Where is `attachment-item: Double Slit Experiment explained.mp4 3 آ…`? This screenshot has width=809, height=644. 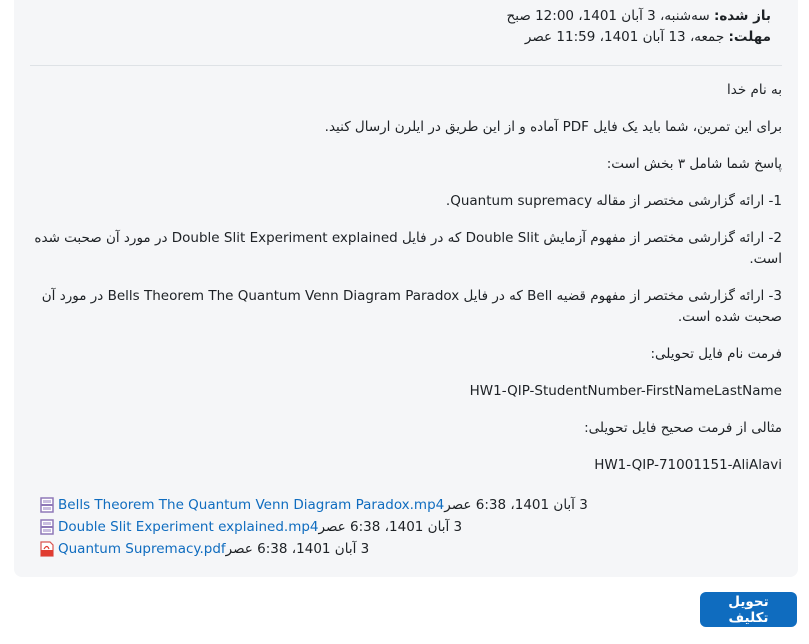 attachment-item: Double Slit Experiment explained.mp4 3 آ… is located at coordinates (399, 527).